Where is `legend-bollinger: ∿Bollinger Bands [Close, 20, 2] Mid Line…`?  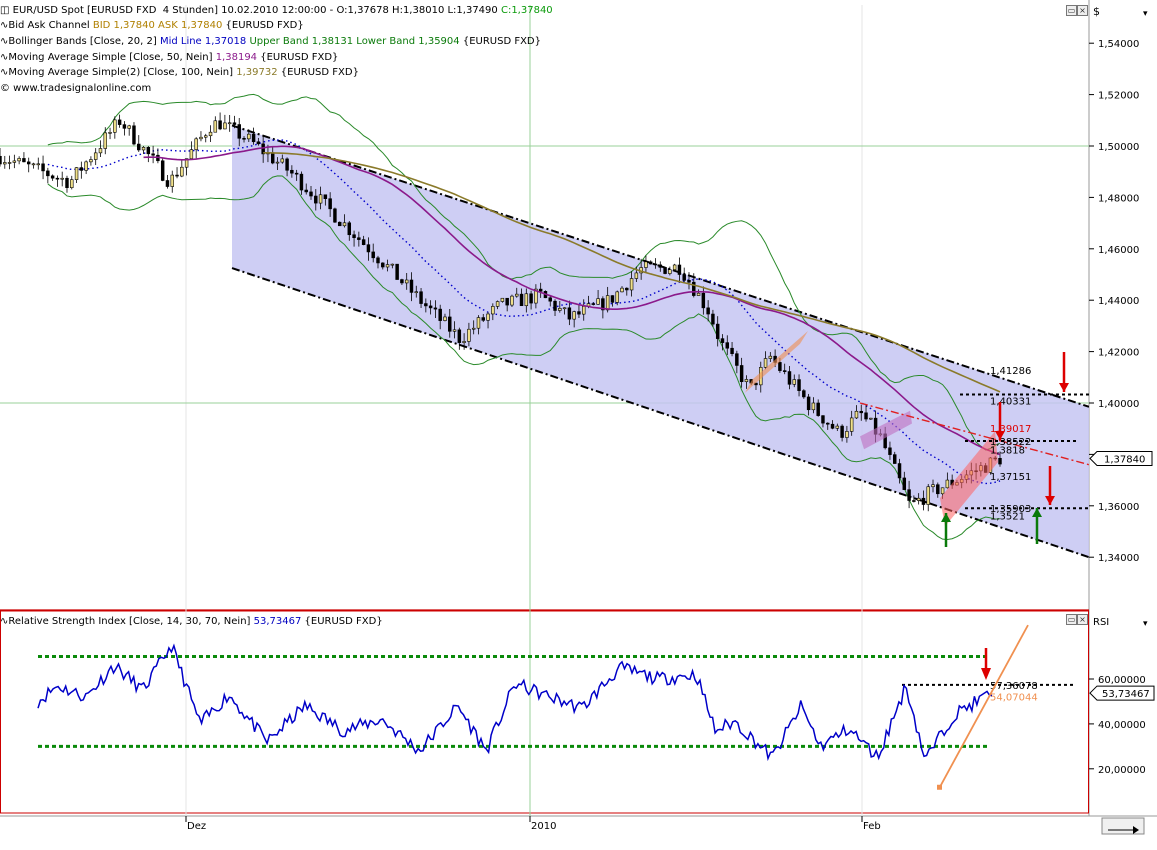
legend-bollinger: ∿Bollinger Bands [Close, 20, 2] Mid Line… is located at coordinates (270, 41).